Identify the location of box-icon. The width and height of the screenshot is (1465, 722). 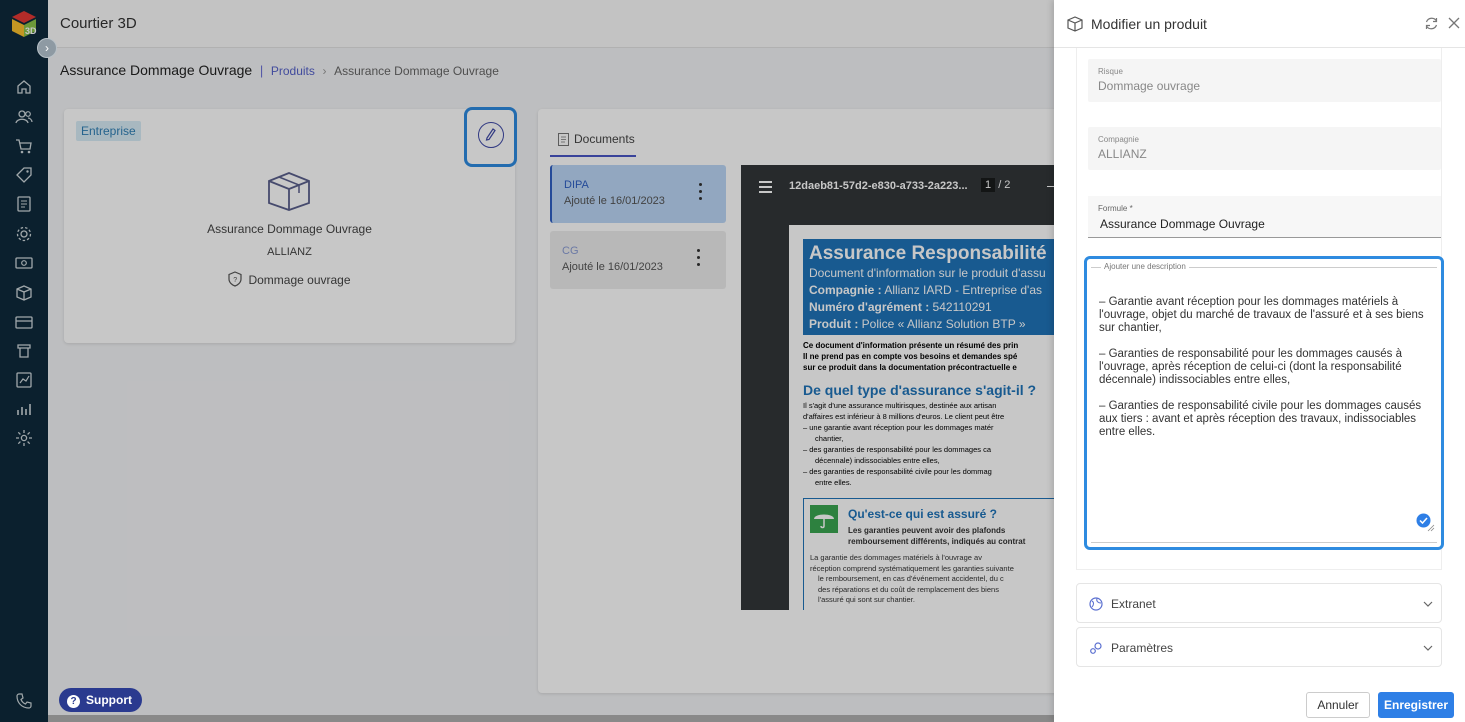
(1075, 24).